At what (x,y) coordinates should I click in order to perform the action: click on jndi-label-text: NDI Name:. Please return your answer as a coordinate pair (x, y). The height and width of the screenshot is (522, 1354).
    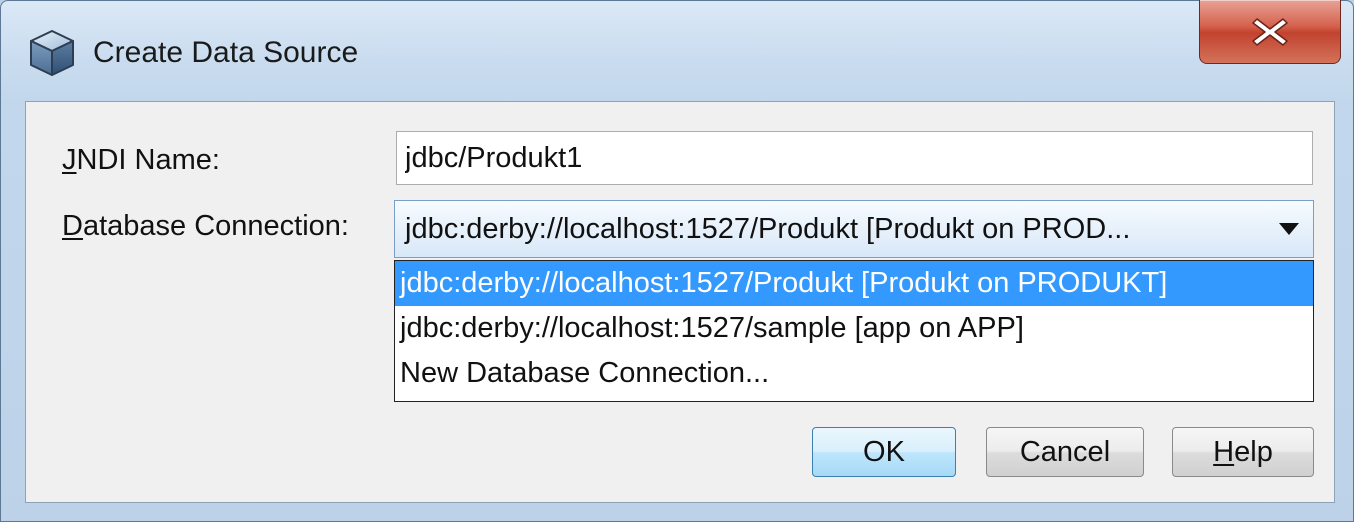
    Looking at the image, I should click on (148, 160).